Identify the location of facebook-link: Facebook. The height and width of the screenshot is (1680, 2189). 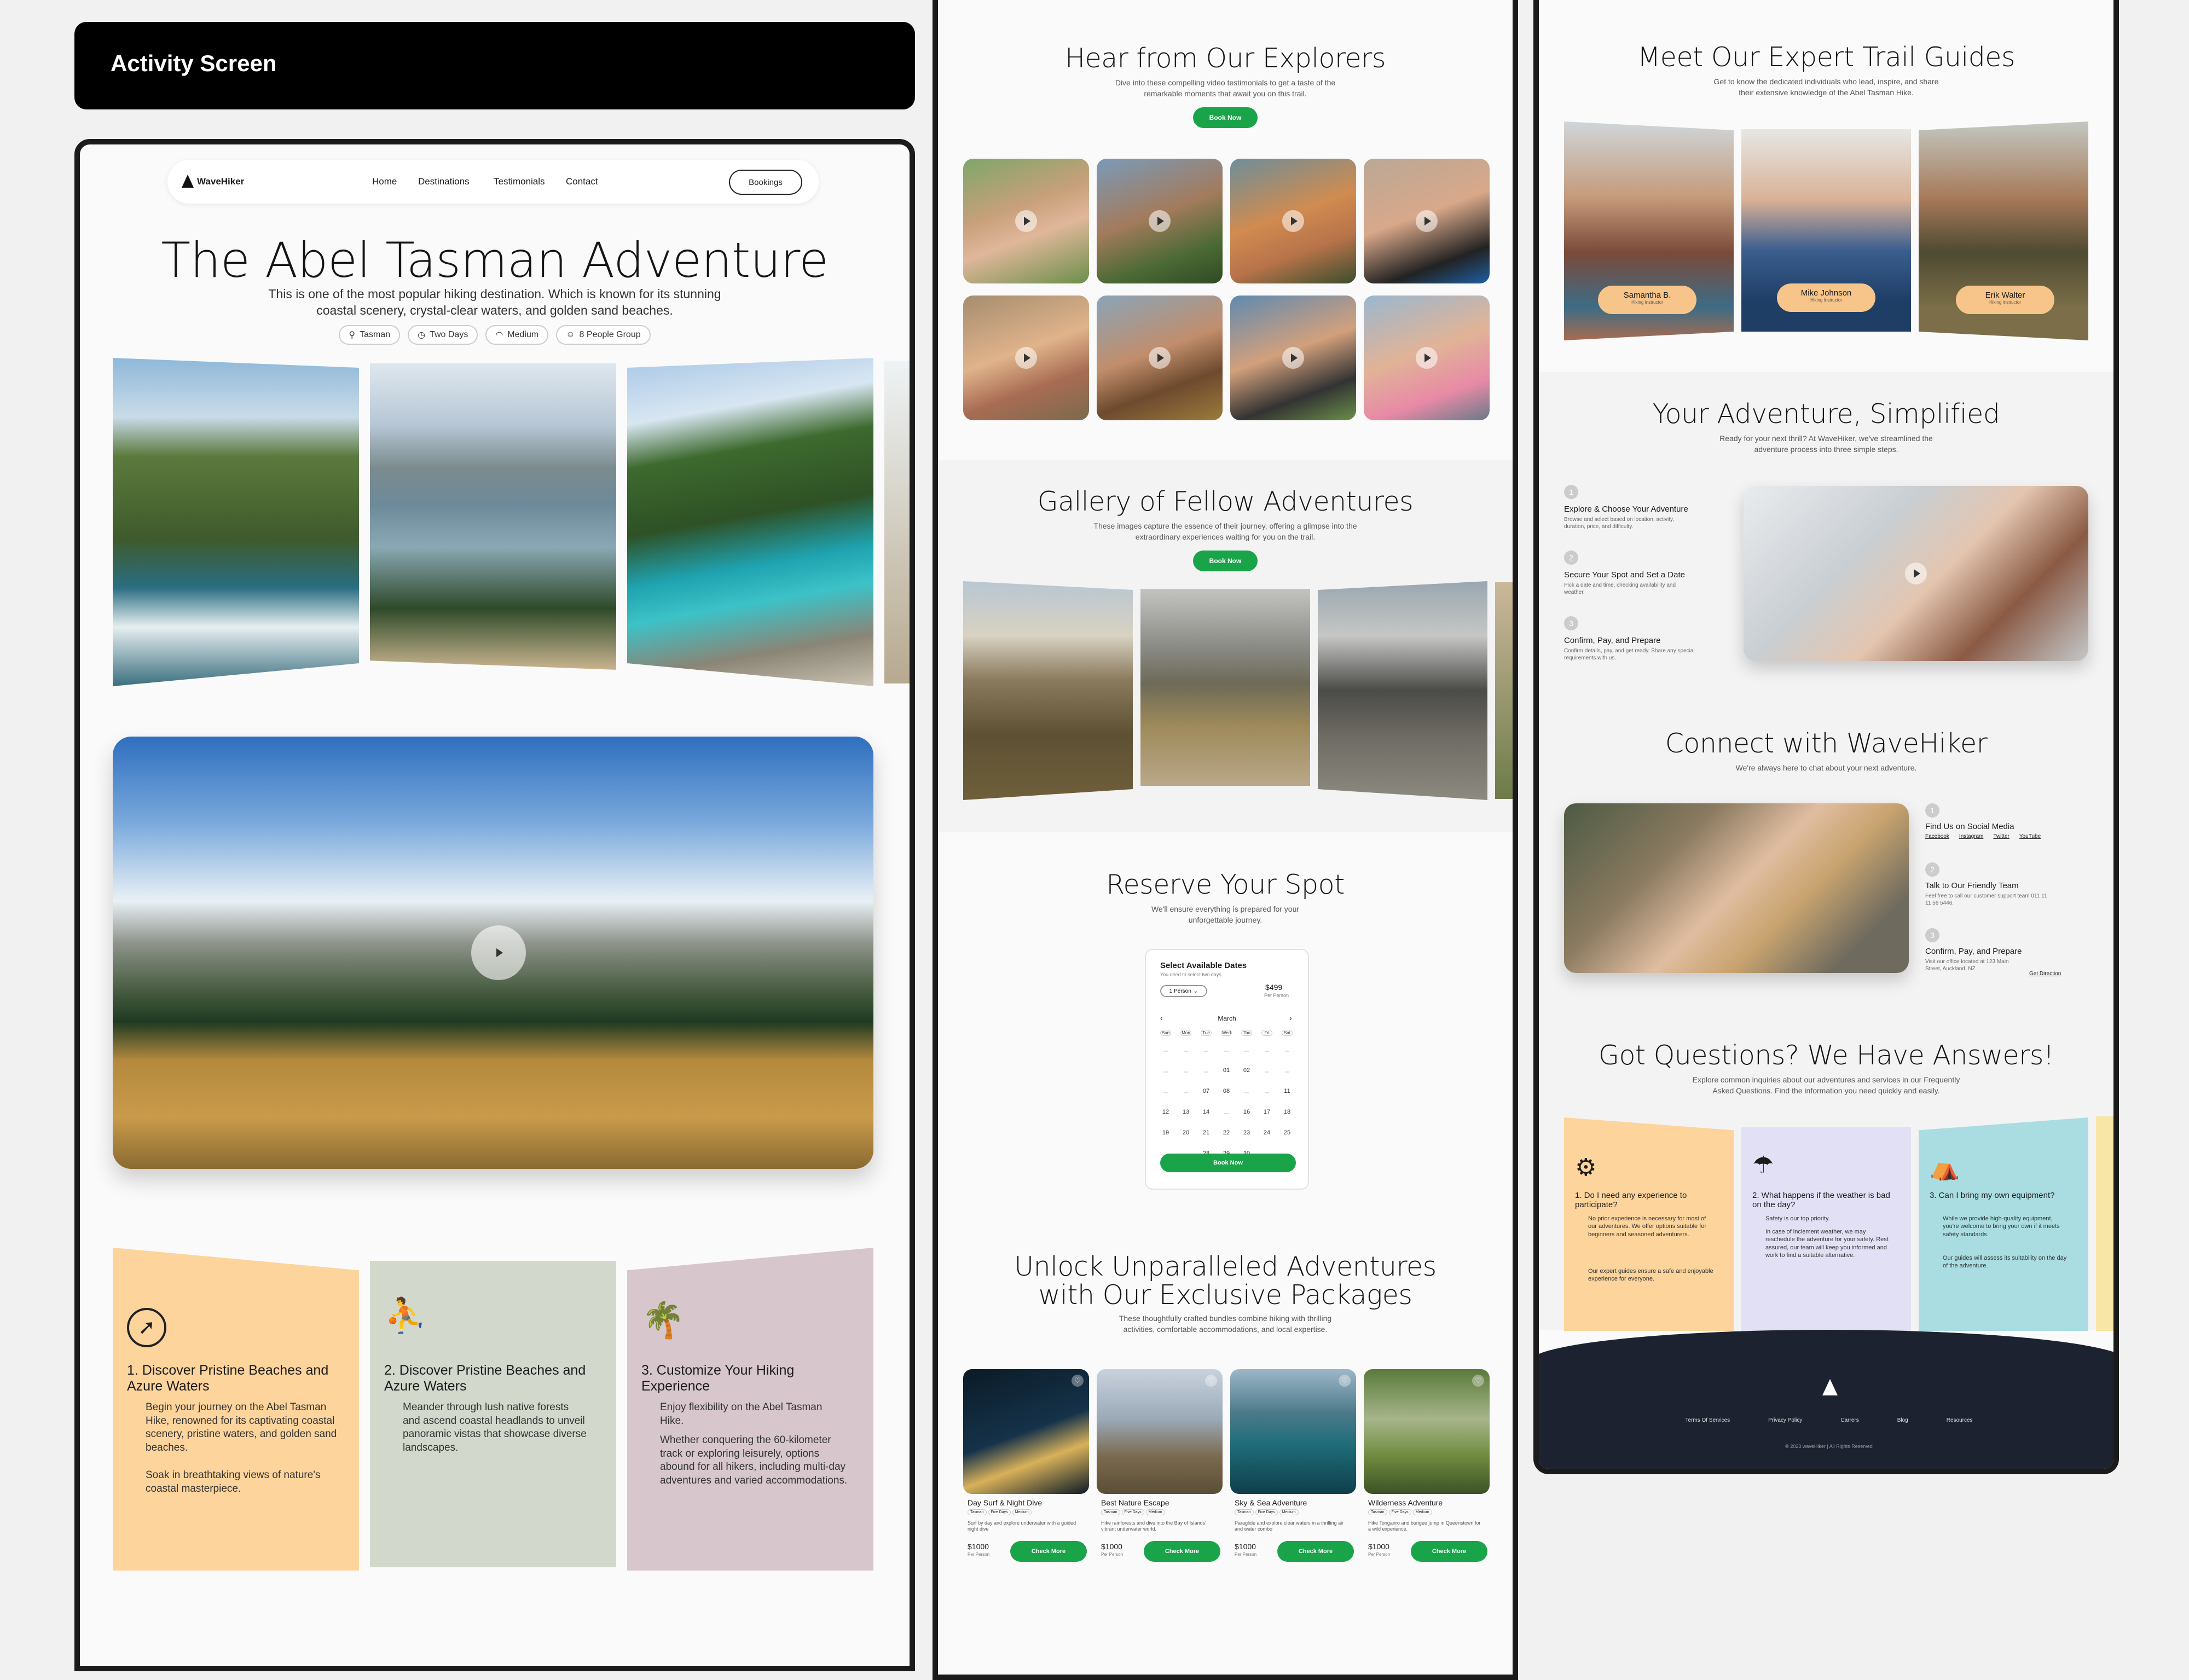
(1937, 836).